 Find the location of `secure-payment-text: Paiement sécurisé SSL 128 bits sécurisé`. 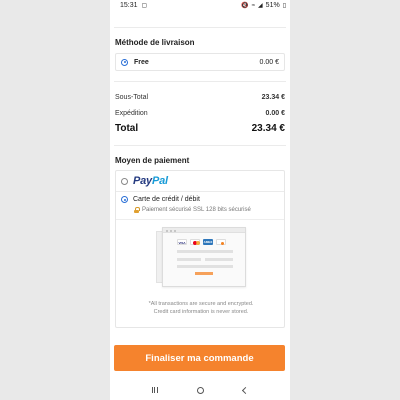

secure-payment-text: Paiement sécurisé SSL 128 bits sécurisé is located at coordinates (196, 210).